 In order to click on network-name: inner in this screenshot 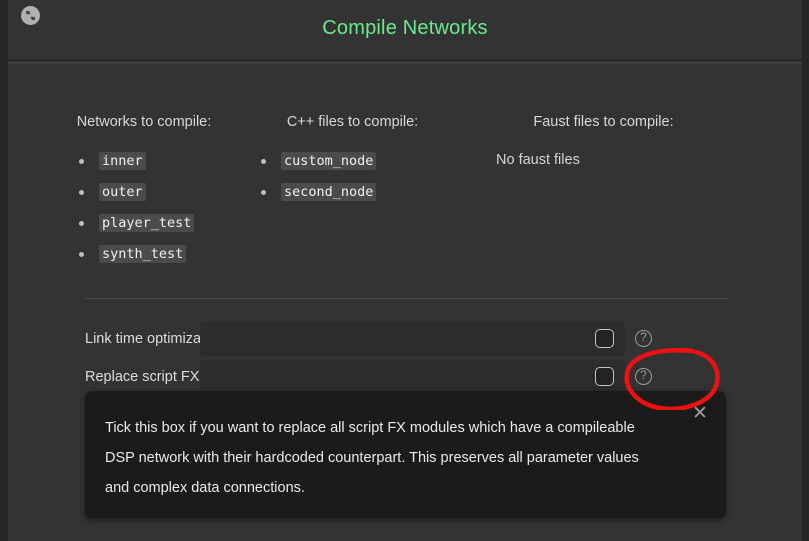, I will do `click(122, 161)`.